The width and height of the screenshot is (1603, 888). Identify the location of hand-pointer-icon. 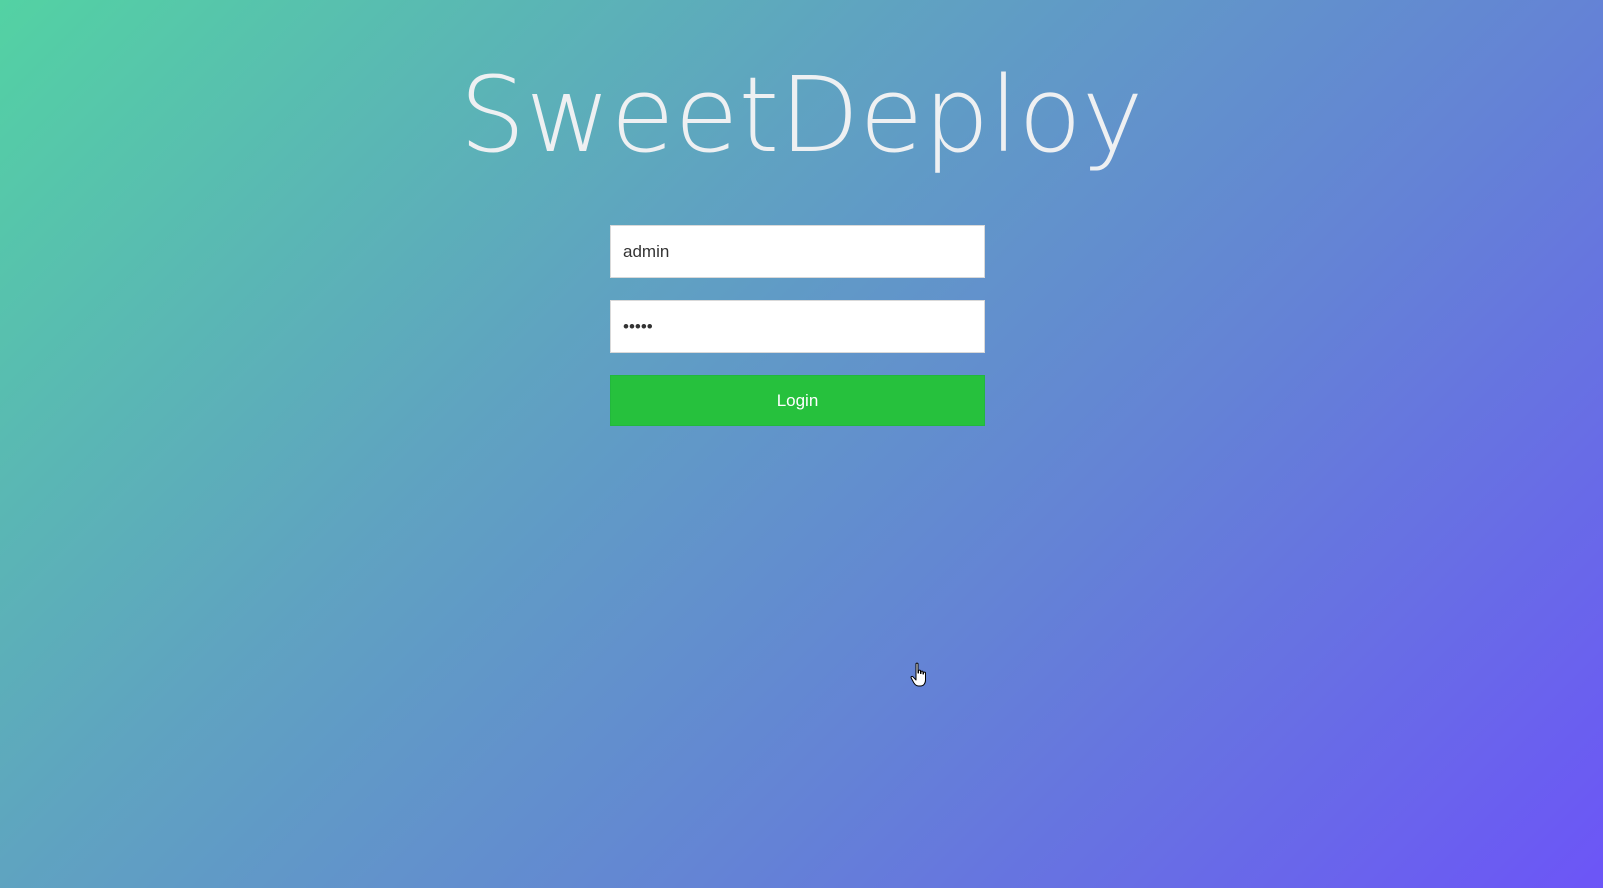
(918, 674).